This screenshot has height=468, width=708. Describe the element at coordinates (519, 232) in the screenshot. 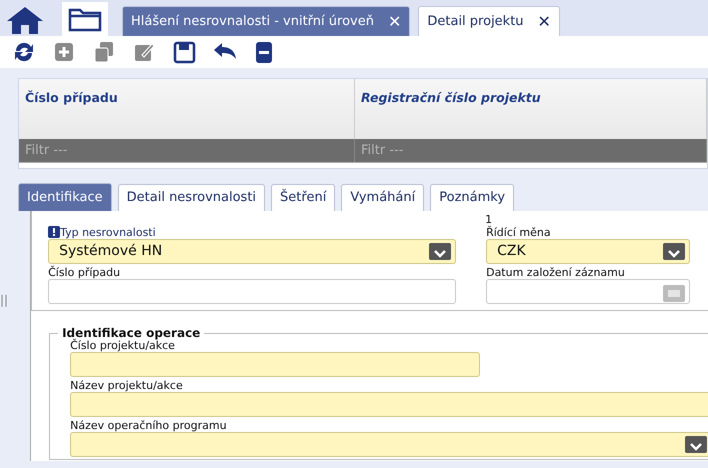

I see `field-label: Řídící měna` at that location.